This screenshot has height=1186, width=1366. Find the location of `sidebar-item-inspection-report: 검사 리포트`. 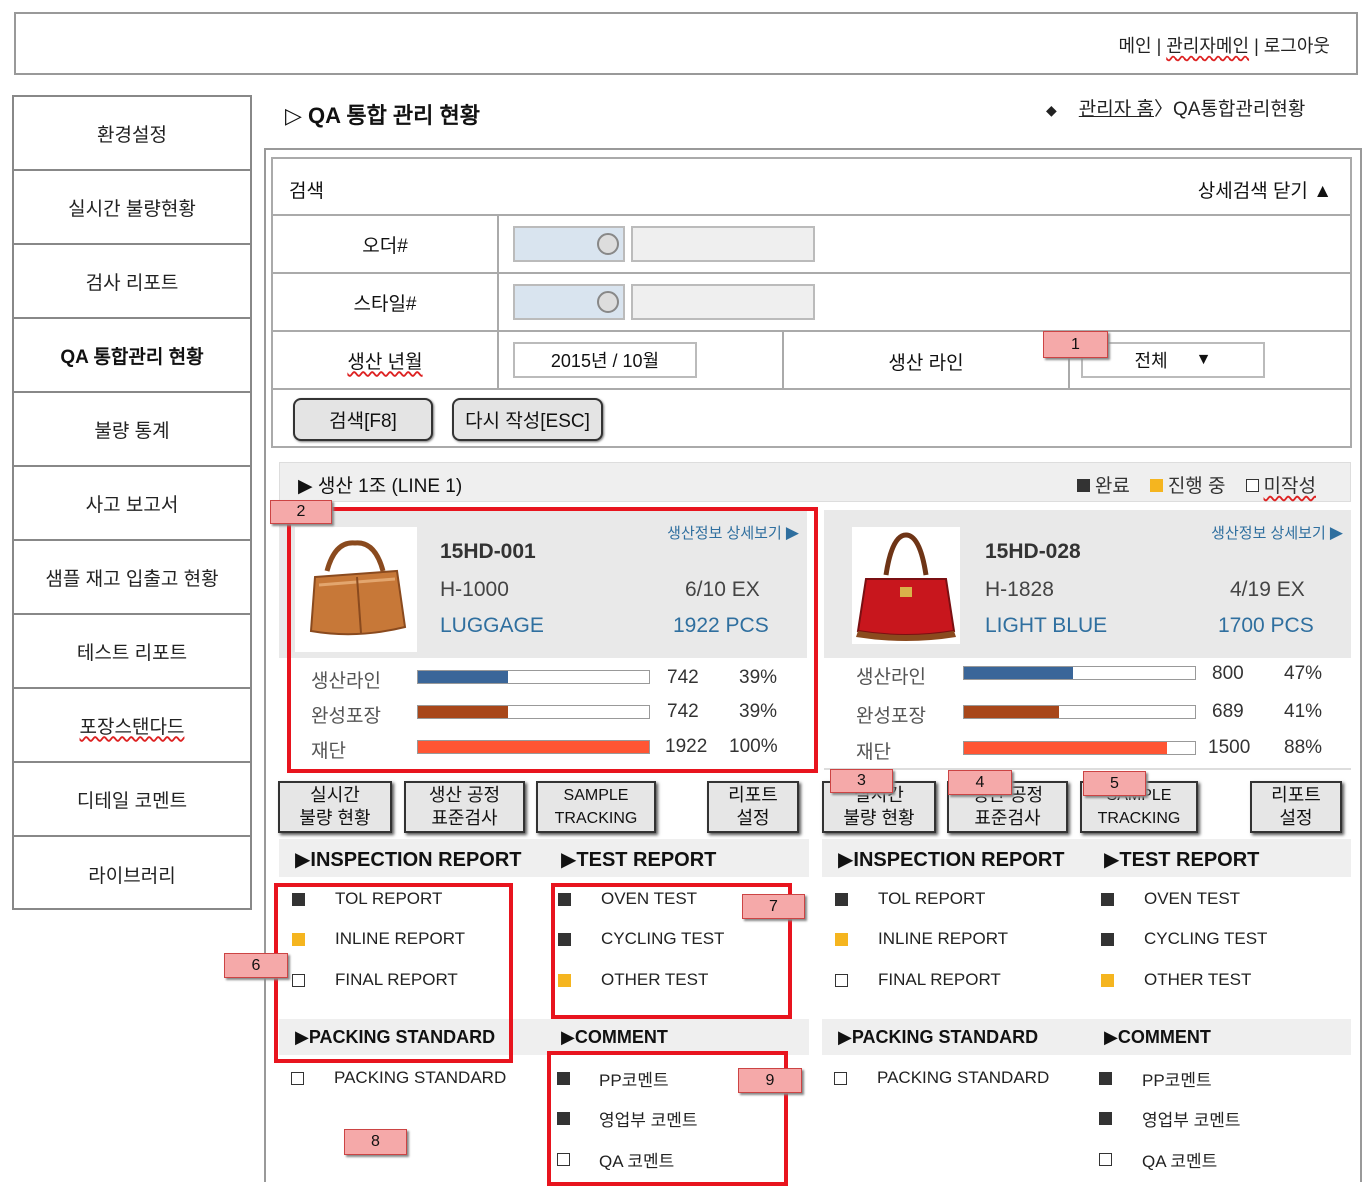

sidebar-item-inspection-report: 검사 리포트 is located at coordinates (132, 282).